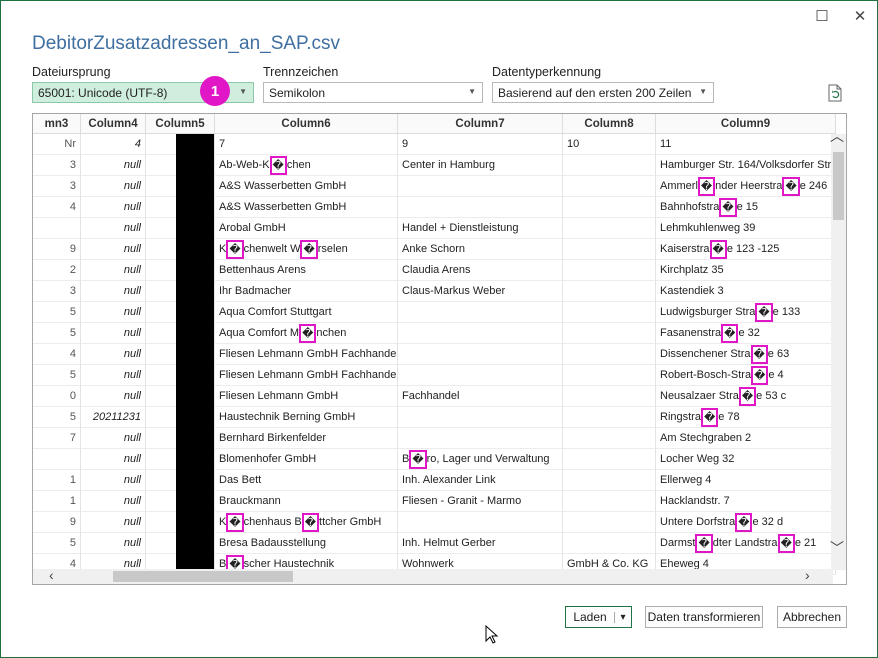  What do you see at coordinates (746, 124) in the screenshot?
I see `column-header-column9: Column9` at bounding box center [746, 124].